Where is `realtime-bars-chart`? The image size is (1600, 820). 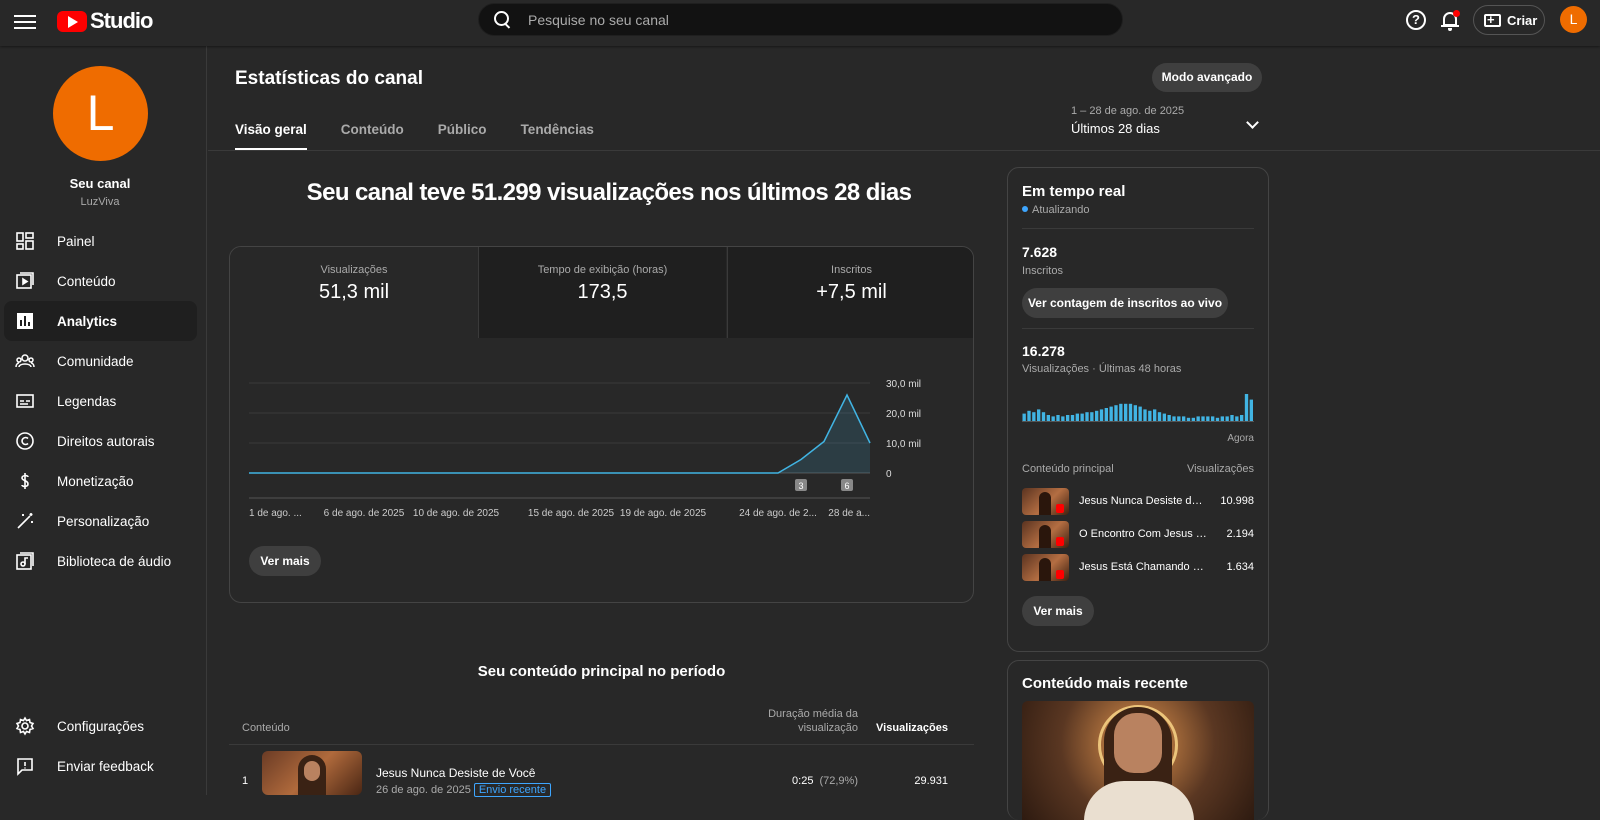 realtime-bars-chart is located at coordinates (1138, 407).